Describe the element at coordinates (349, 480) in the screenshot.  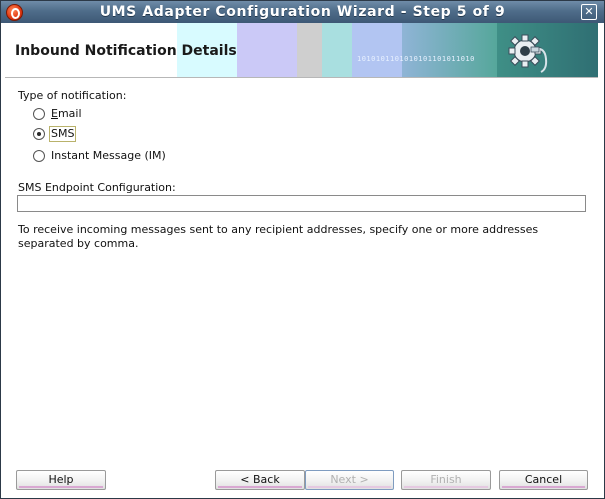
I see `next-button: Next >` at that location.